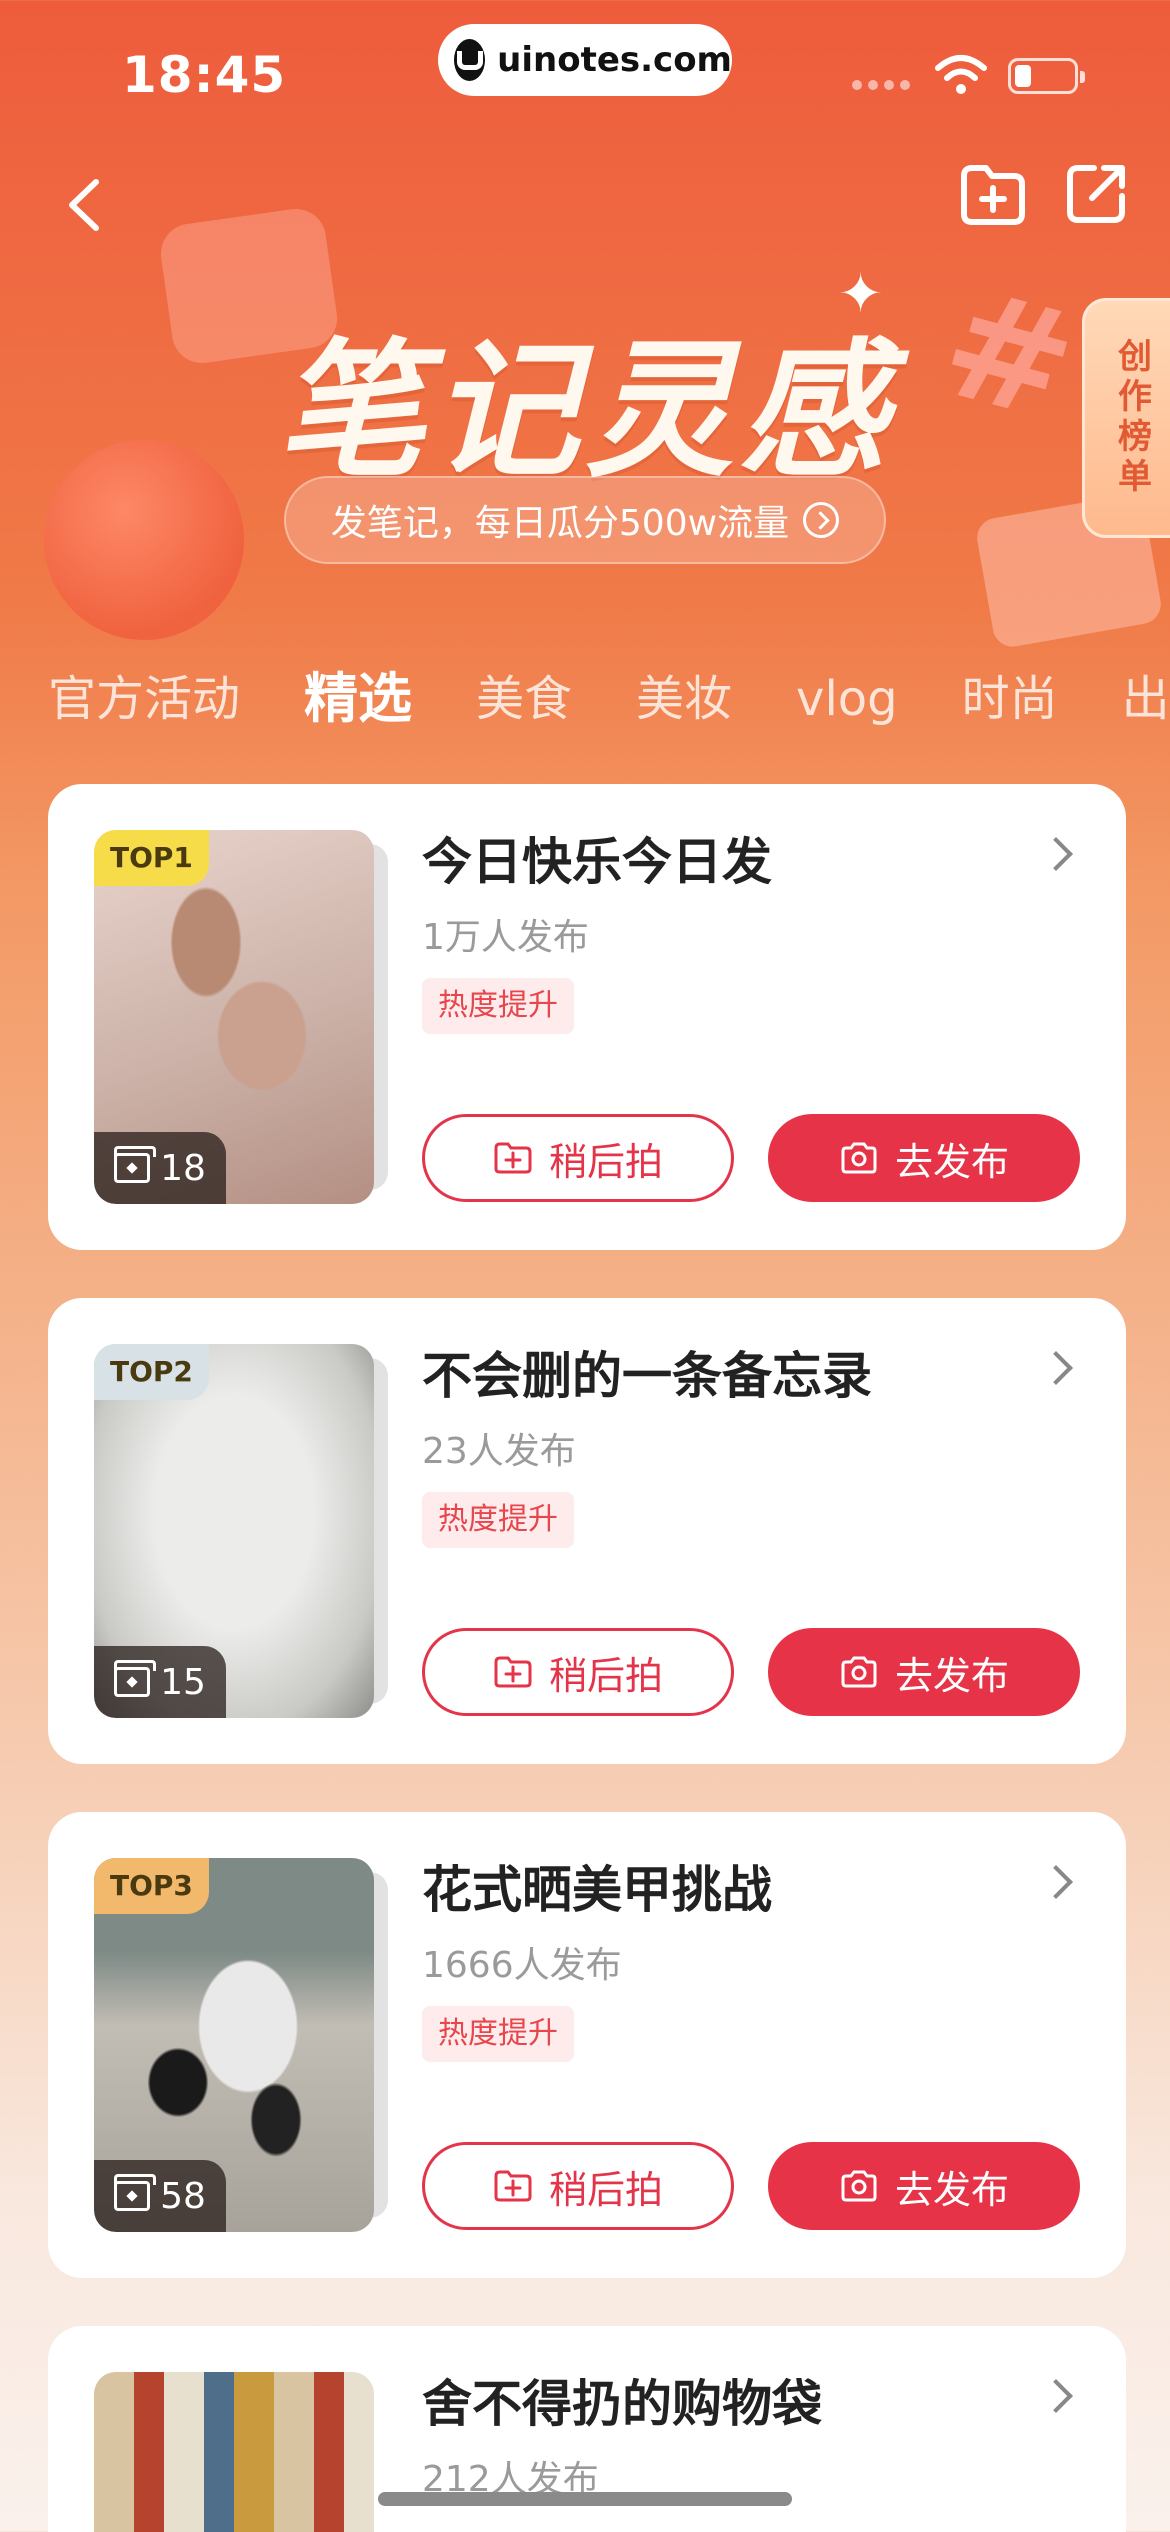  Describe the element at coordinates (151, 1372) in the screenshot. I see `rank-badge: TOP2` at that location.